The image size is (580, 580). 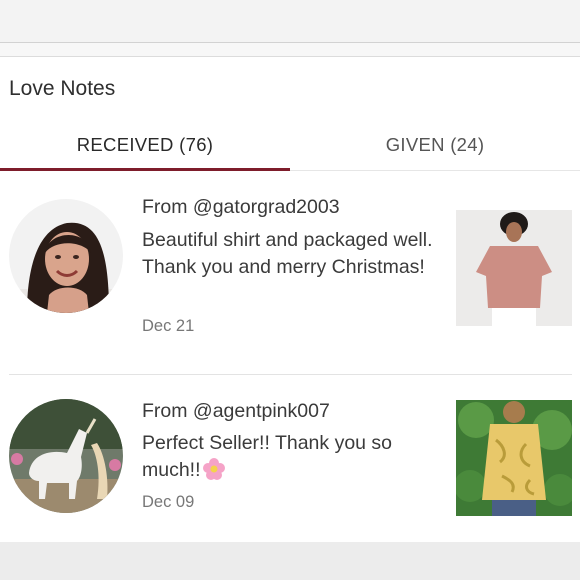 I want to click on tab-received-label: RECEIVED (76), so click(x=145, y=144).